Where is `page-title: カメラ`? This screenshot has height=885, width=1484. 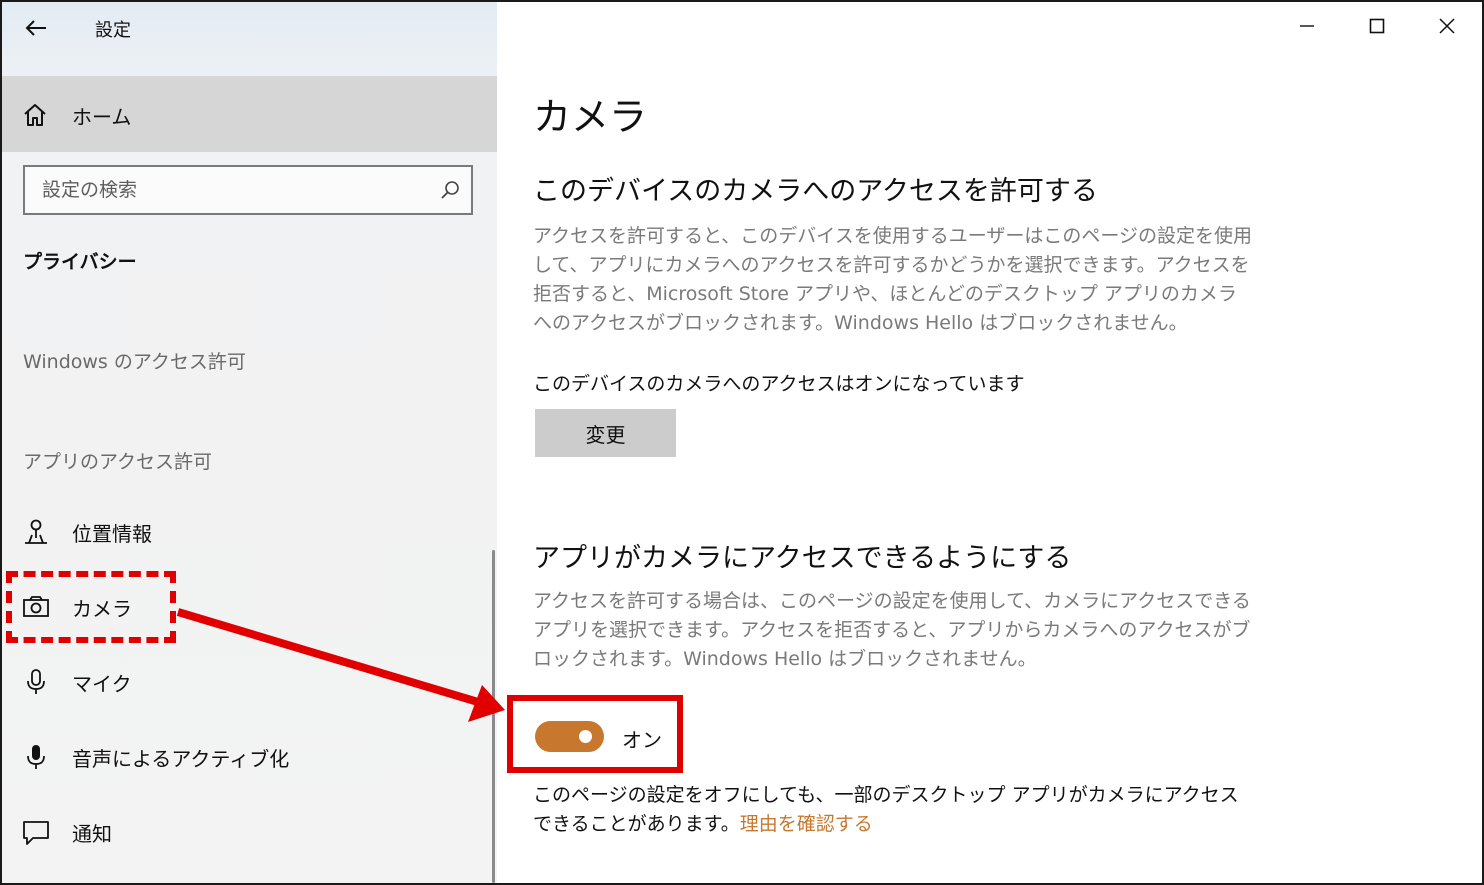
page-title: カメラ is located at coordinates (590, 117).